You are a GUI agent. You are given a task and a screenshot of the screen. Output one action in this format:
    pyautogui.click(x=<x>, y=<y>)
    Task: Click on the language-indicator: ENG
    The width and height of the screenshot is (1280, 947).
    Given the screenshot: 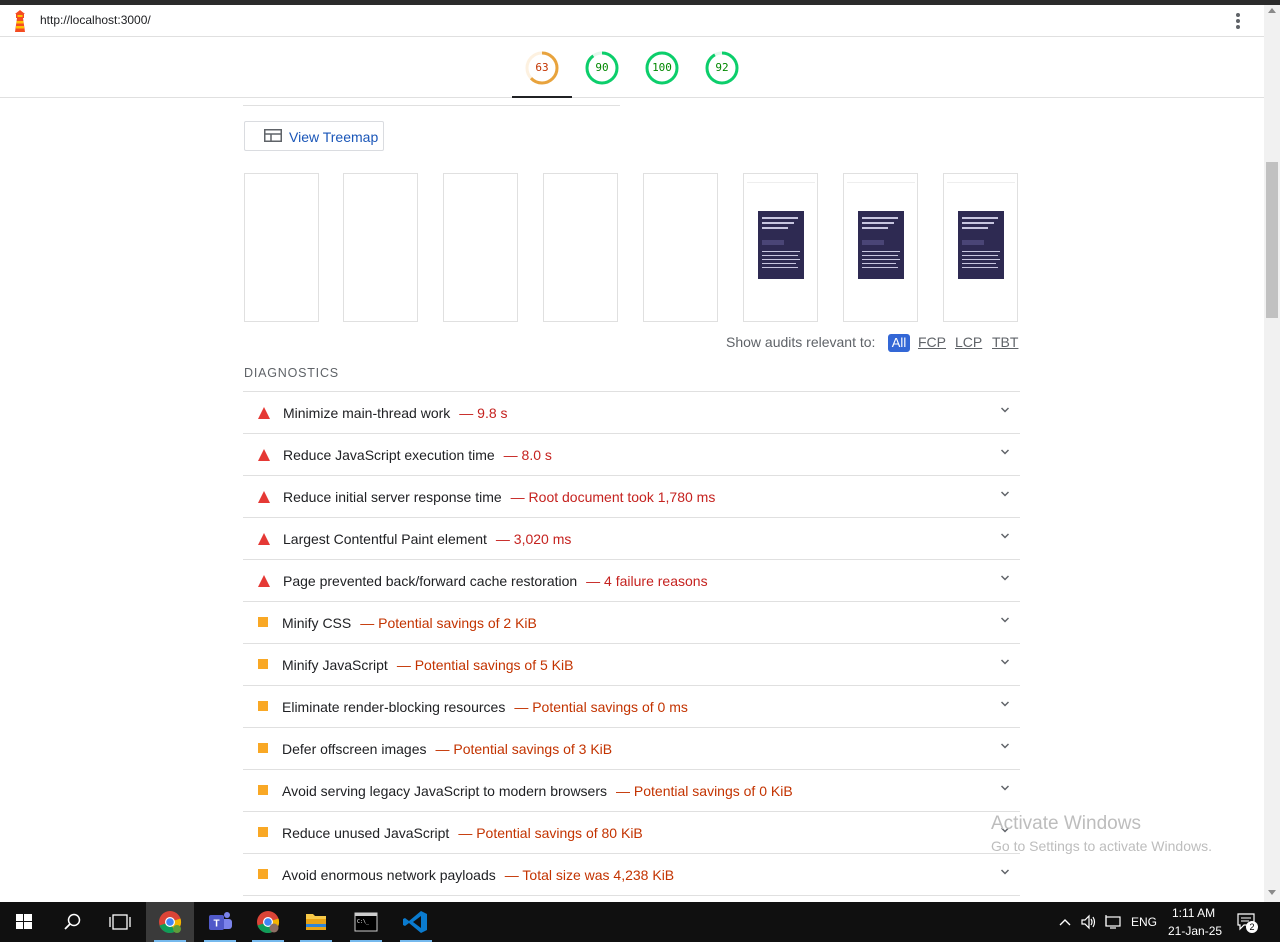 What is the action you would take?
    pyautogui.click(x=1144, y=922)
    